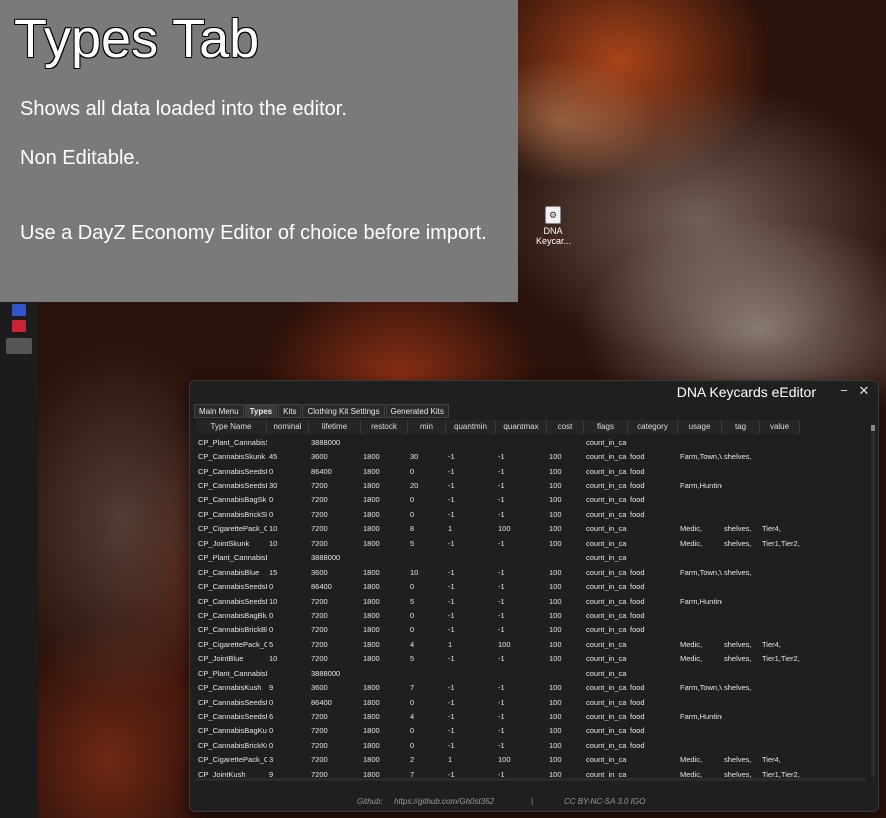  I want to click on column-header: usage, so click(700, 427).